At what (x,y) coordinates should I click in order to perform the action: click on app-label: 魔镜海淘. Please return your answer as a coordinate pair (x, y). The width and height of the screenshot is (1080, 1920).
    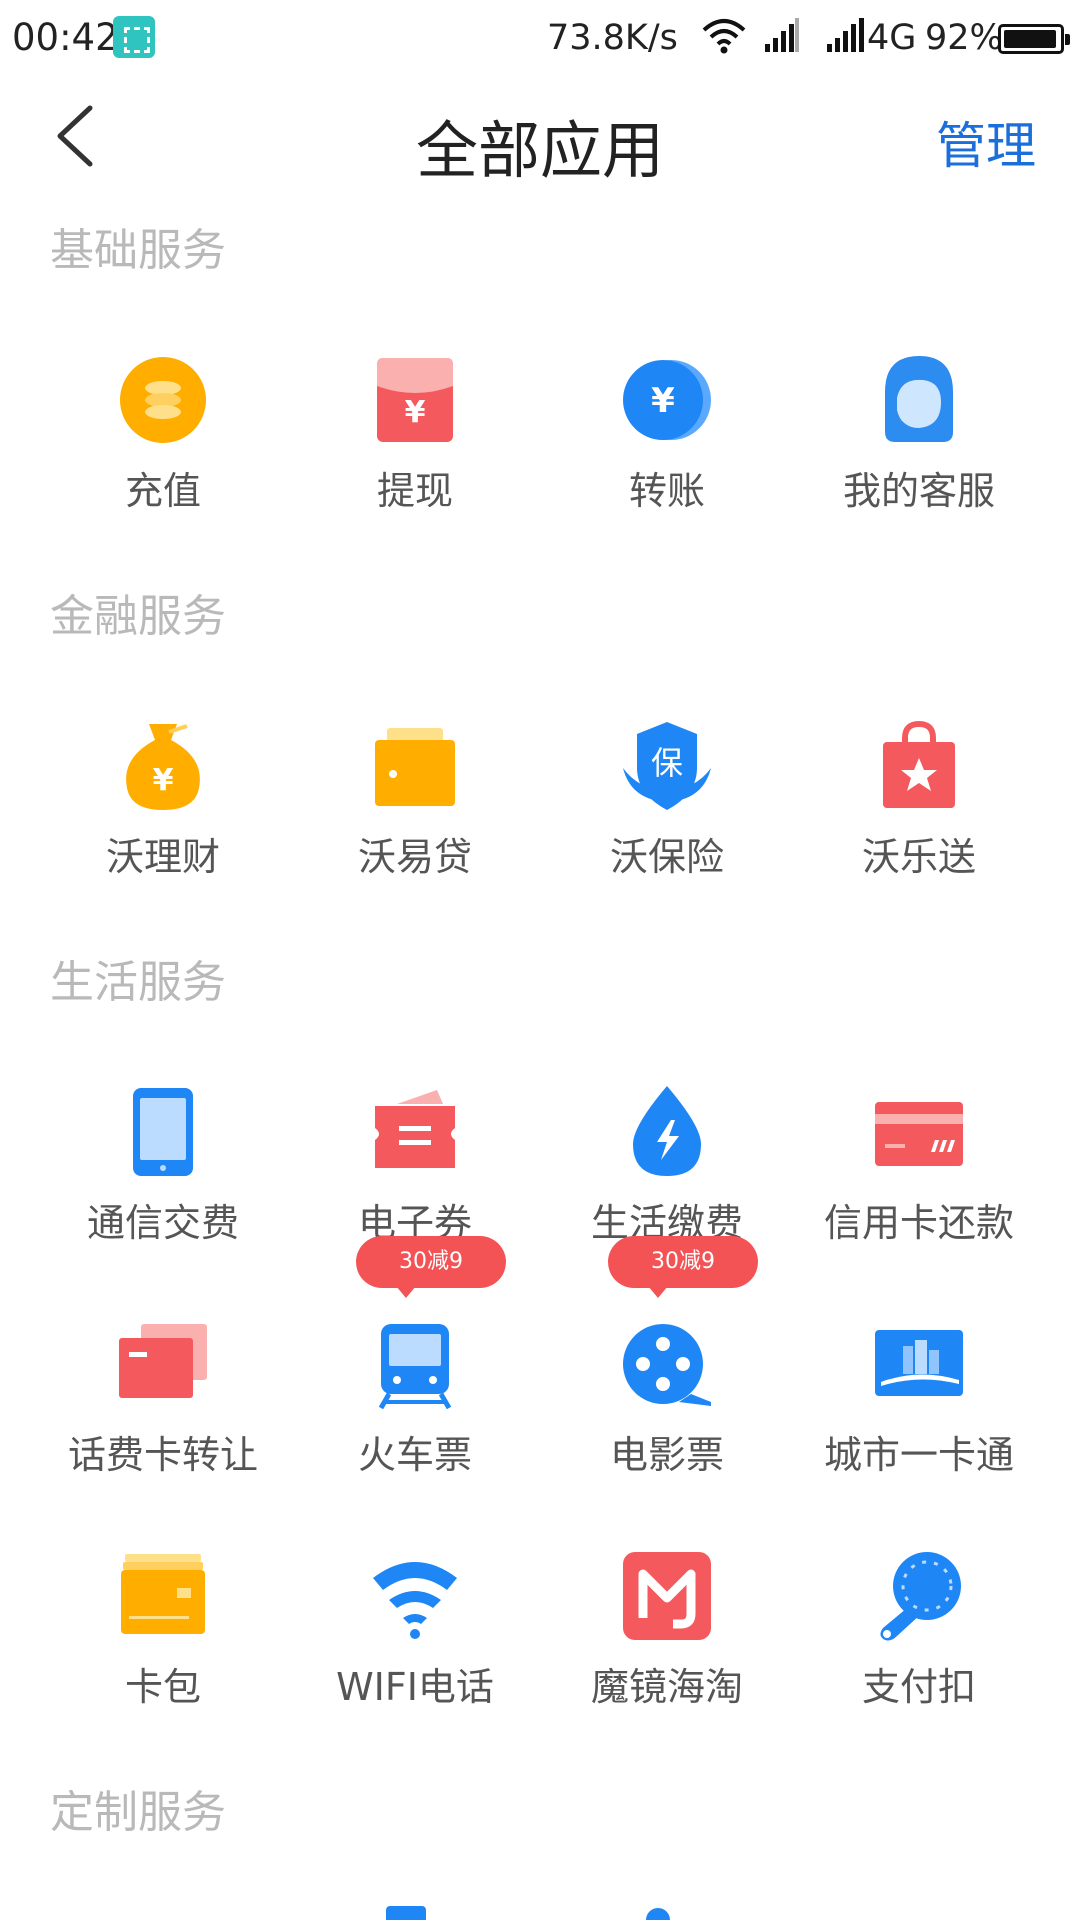
    Looking at the image, I should click on (666, 1687).